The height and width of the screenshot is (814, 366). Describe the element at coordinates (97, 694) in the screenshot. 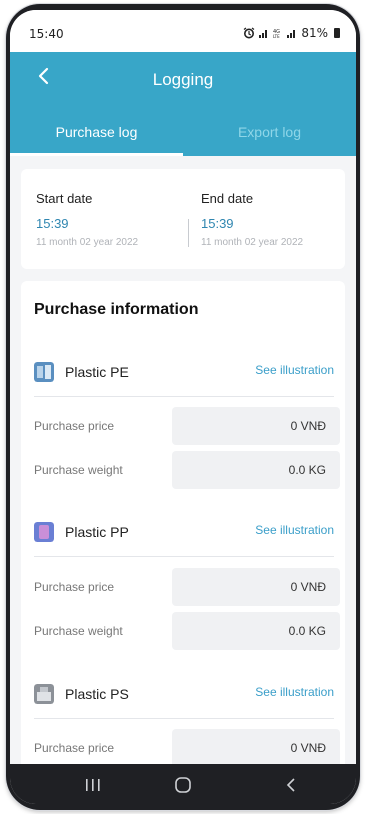

I see `product-name-ps: Plastic PS` at that location.